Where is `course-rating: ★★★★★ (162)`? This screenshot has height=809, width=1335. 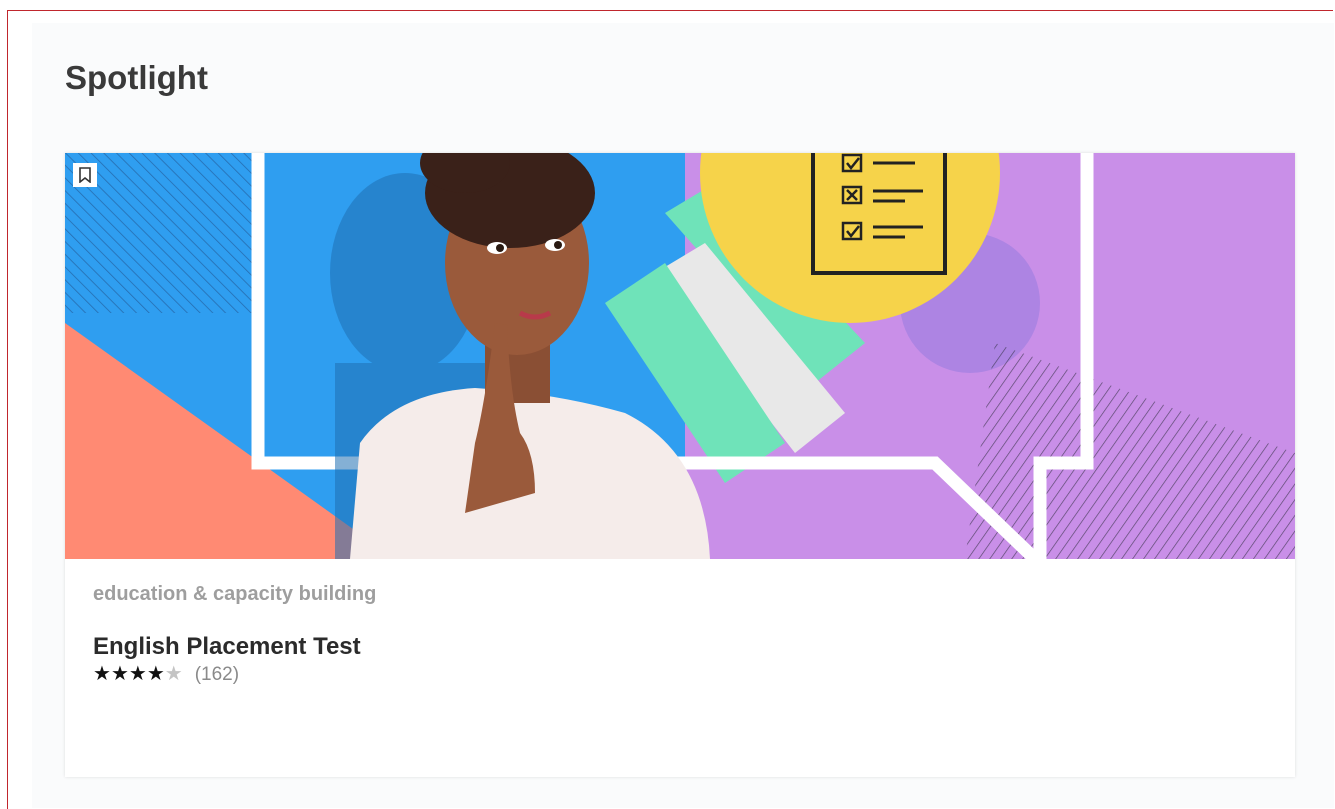 course-rating: ★★★★★ (162) is located at coordinates (166, 674).